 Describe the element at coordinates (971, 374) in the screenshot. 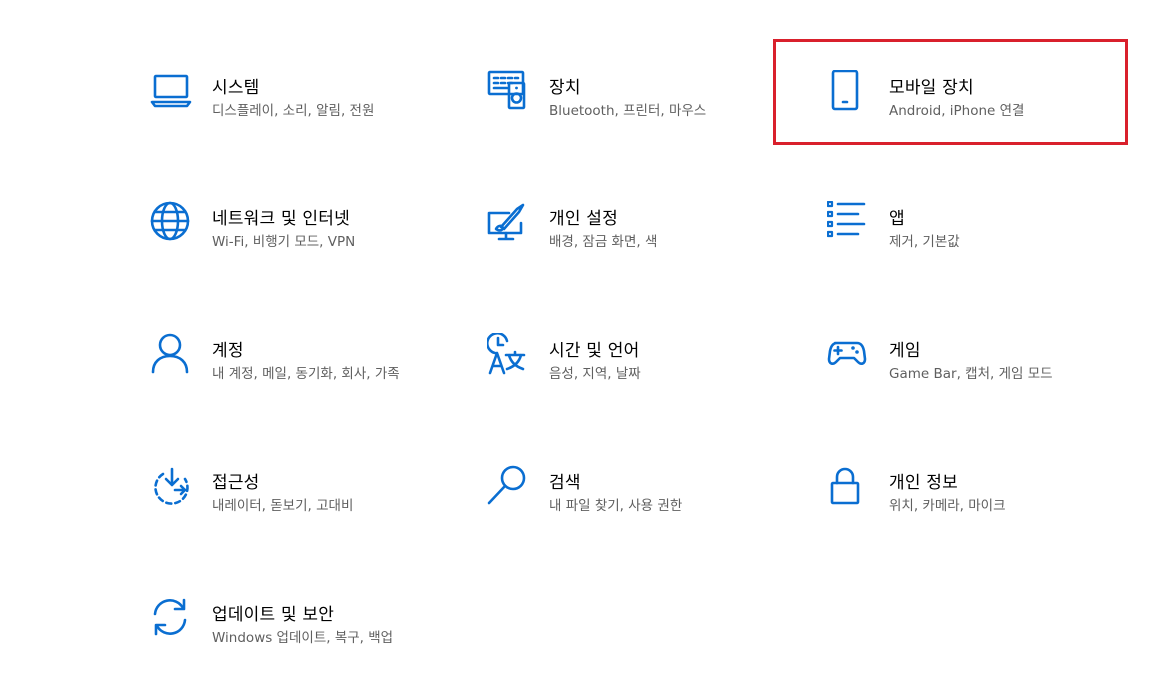

I see `tile-description: Game Bar, 캡처, 게임 모드` at that location.